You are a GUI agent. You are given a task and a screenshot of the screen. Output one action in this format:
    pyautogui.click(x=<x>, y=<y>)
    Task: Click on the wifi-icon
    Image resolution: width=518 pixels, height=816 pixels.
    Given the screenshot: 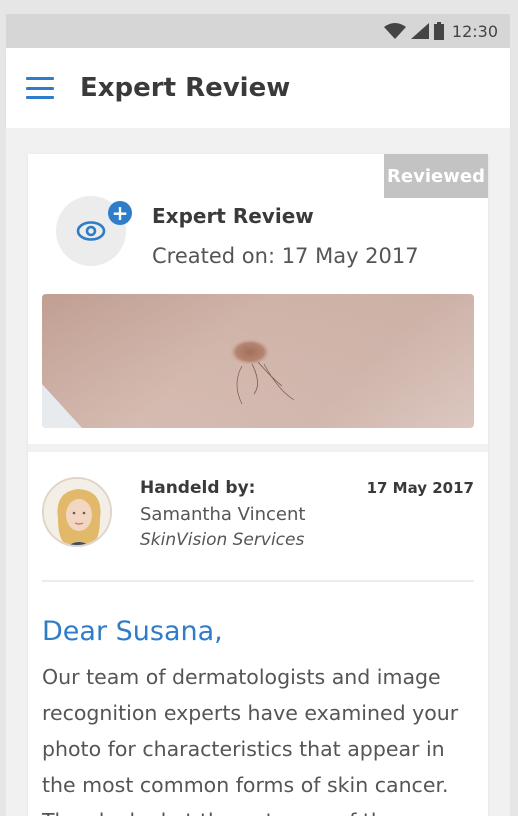 What is the action you would take?
    pyautogui.click(x=394, y=31)
    